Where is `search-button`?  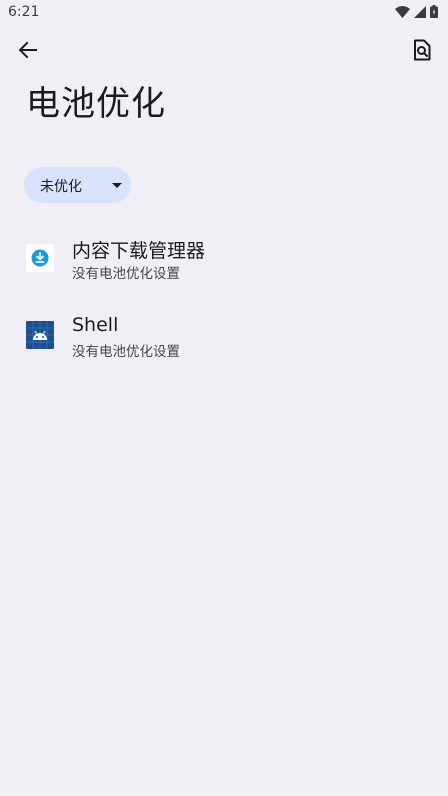
search-button is located at coordinates (422, 52).